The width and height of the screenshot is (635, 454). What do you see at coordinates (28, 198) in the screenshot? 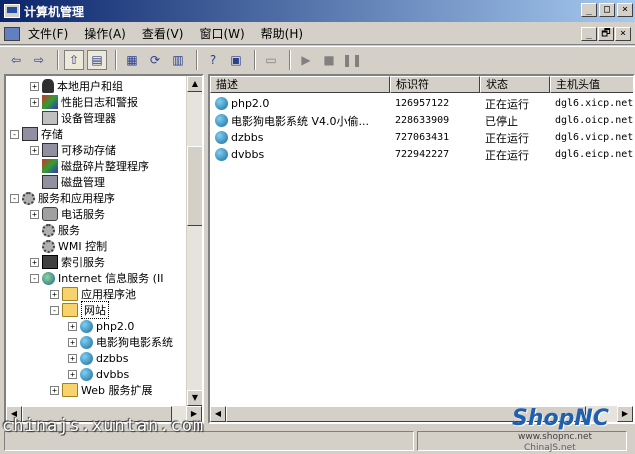
I see `gear-icon` at bounding box center [28, 198].